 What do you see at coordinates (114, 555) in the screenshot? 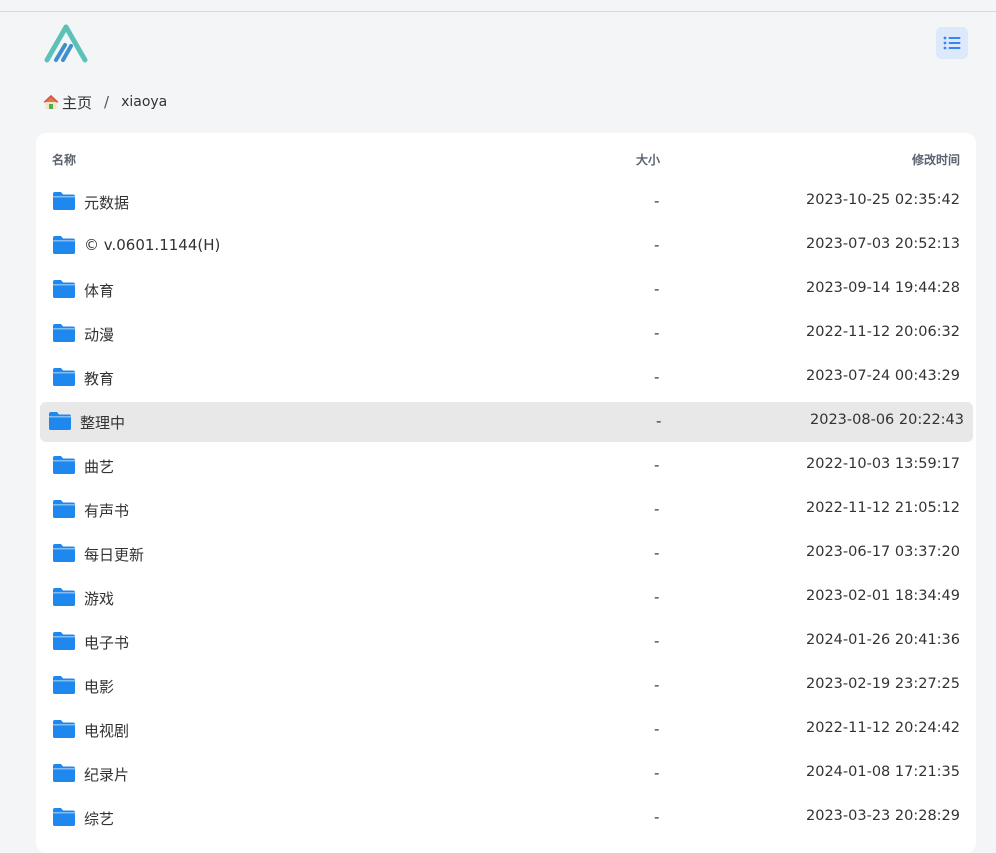
I see `file-name: 每日更新` at bounding box center [114, 555].